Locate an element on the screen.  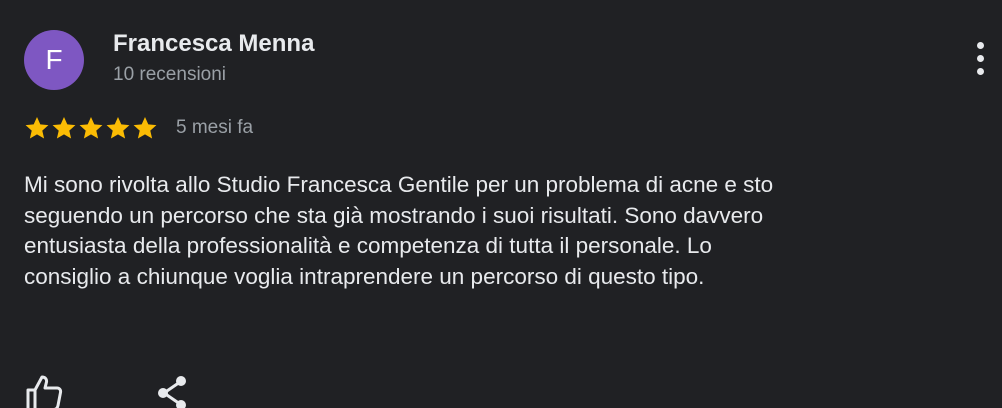
rating-row: 5 mesi fa is located at coordinates (138, 128).